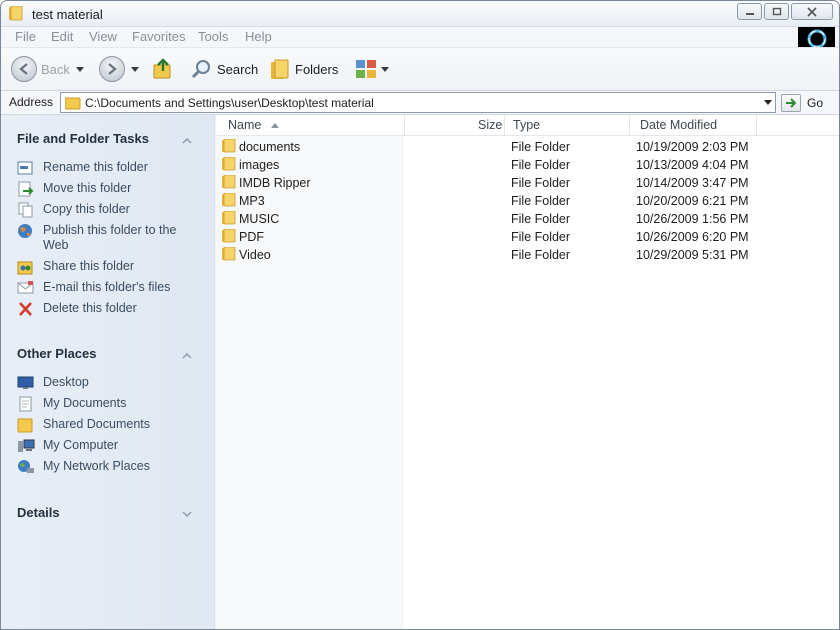  I want to click on up-folder-button, so click(163, 69).